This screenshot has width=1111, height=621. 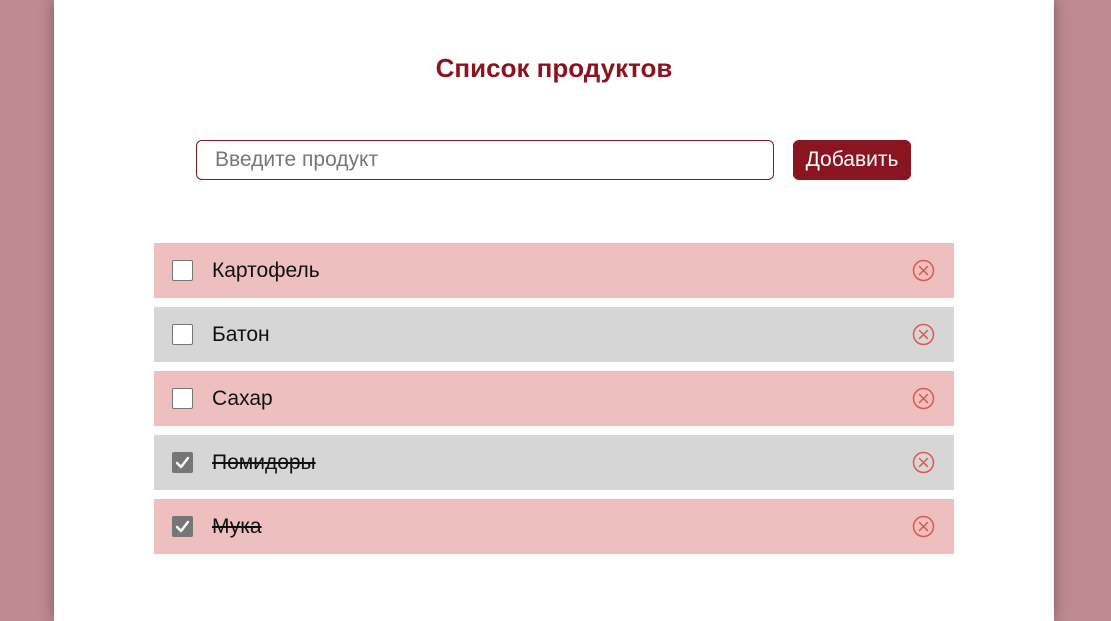 What do you see at coordinates (554, 270) in the screenshot?
I see `list-item: Картофель` at bounding box center [554, 270].